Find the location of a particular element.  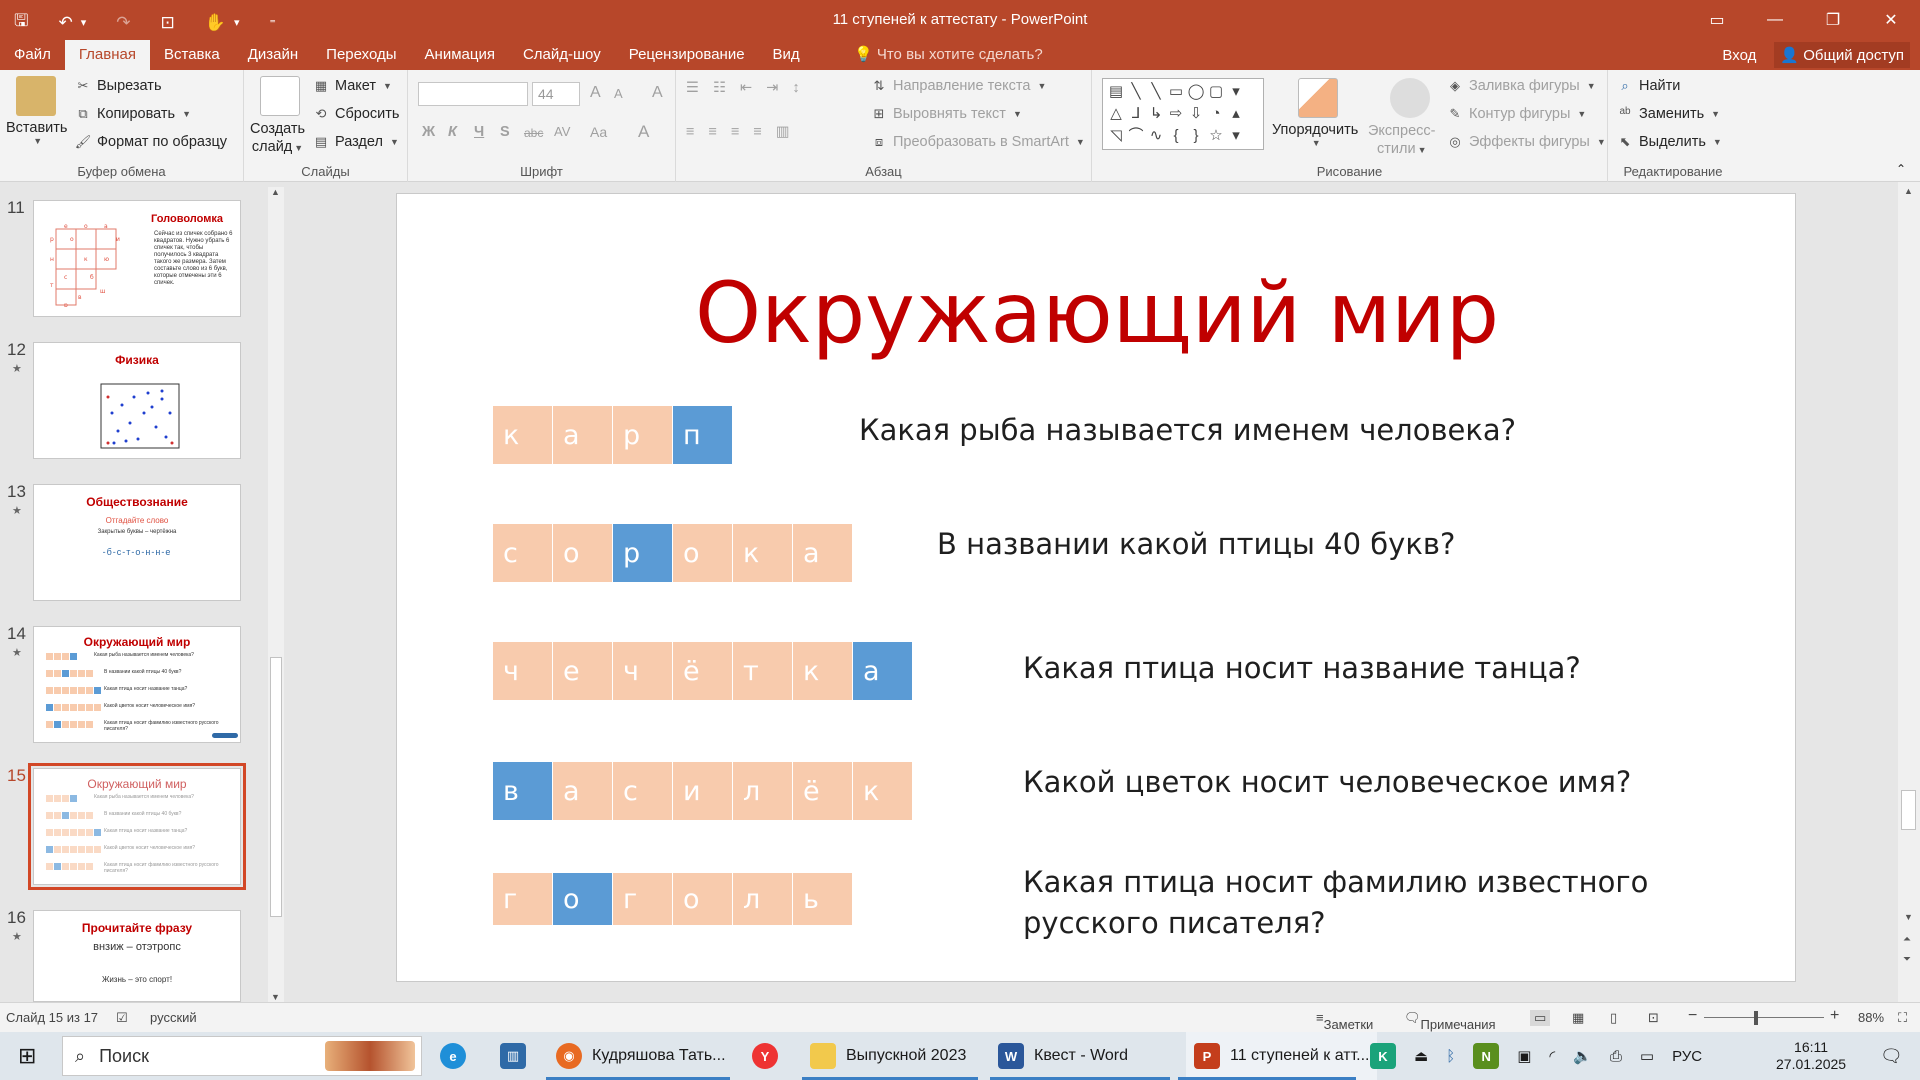

shape-option-icon: △ is located at coordinates (1116, 114).